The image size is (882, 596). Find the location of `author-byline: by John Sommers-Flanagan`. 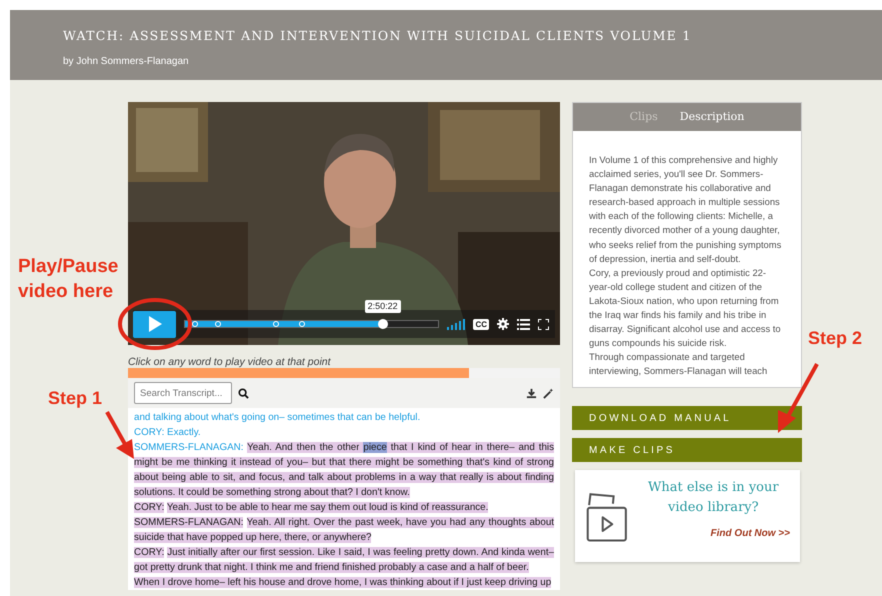

author-byline: by John Sommers-Flanagan is located at coordinates (126, 61).